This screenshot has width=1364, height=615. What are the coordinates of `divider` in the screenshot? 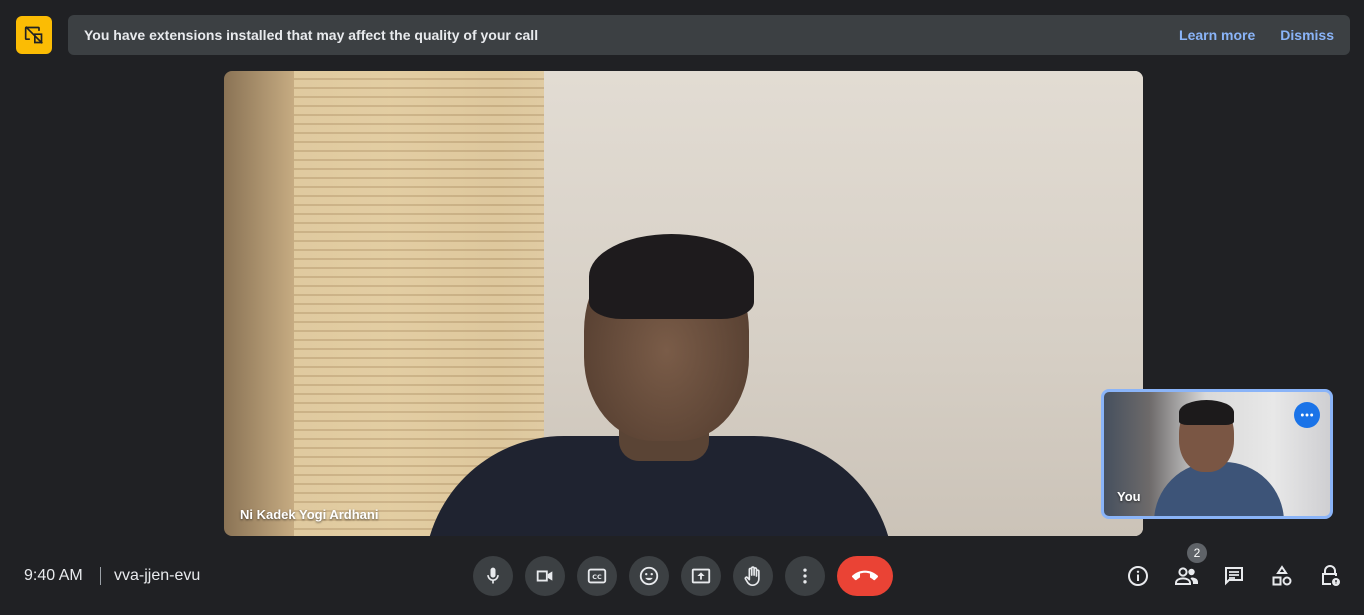 It's located at (100, 576).